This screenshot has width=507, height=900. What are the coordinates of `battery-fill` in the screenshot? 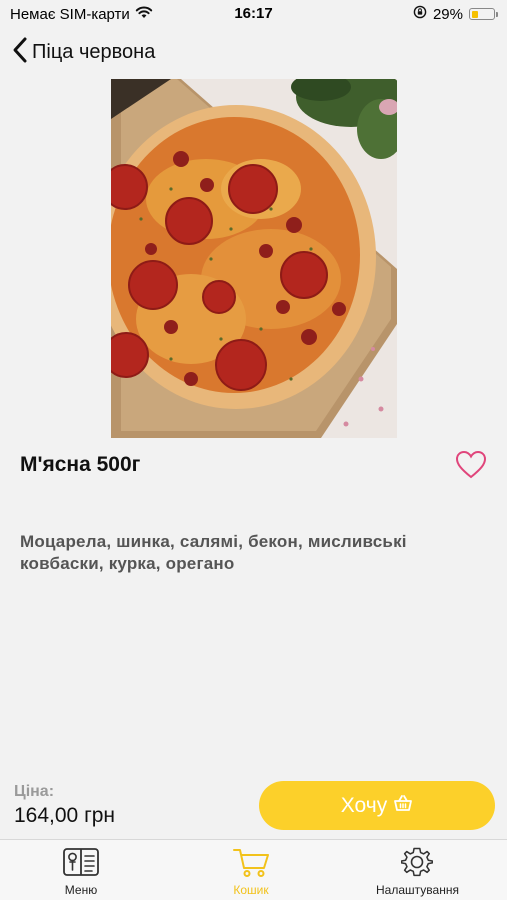 It's located at (474, 14).